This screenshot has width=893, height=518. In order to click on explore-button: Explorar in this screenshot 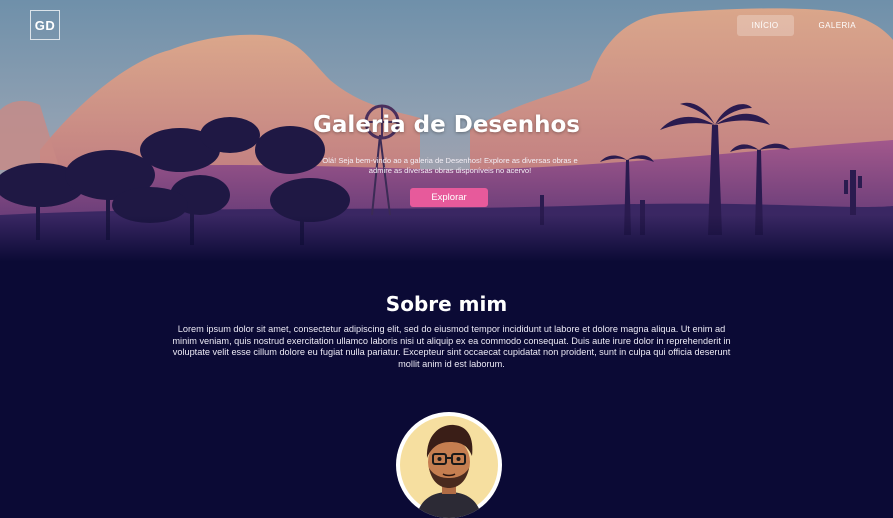, I will do `click(449, 197)`.